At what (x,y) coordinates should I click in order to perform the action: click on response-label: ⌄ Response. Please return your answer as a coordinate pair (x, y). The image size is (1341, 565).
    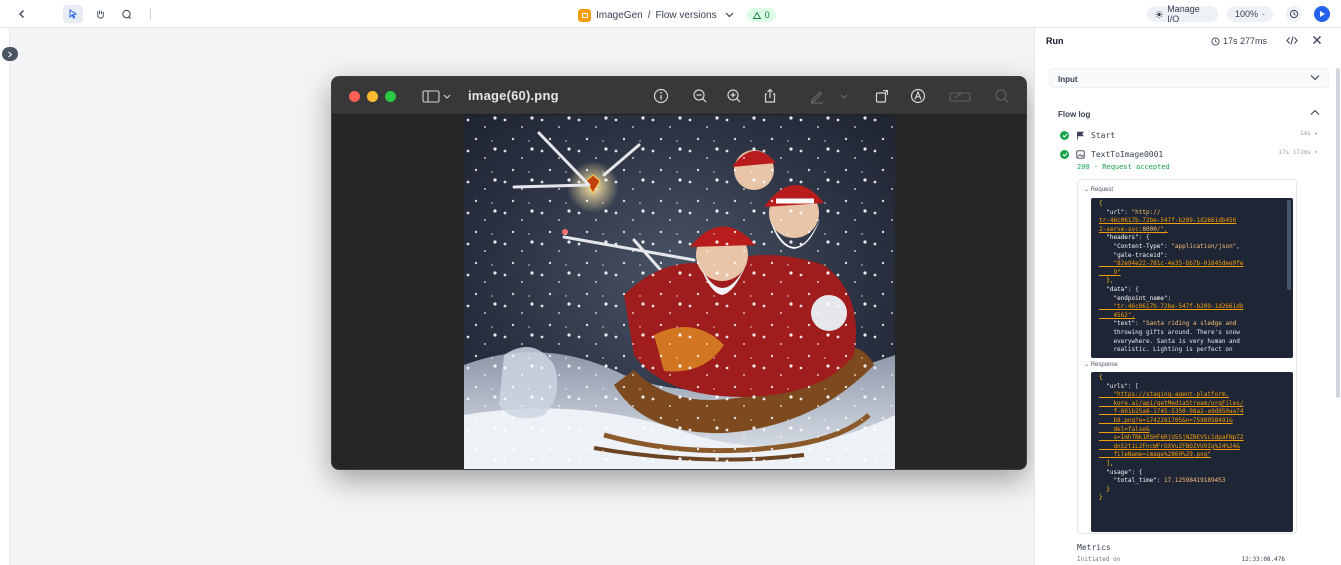
    Looking at the image, I should click on (1101, 364).